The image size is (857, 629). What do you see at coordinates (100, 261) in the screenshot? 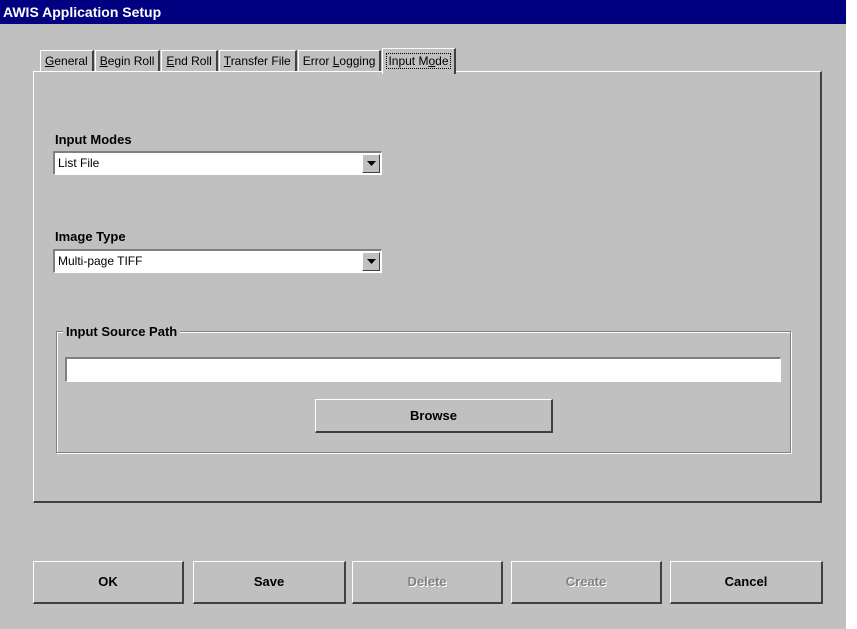
I see `image-type-value: Multi-page TIFF` at bounding box center [100, 261].